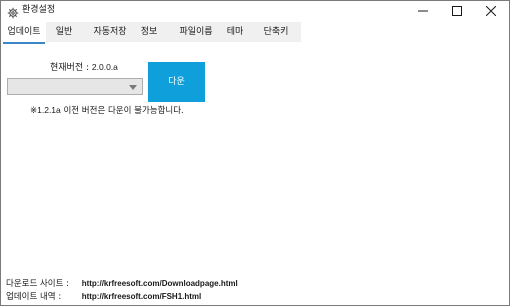 This screenshot has height=306, width=510. What do you see at coordinates (13, 11) in the screenshot?
I see `gear-icon` at bounding box center [13, 11].